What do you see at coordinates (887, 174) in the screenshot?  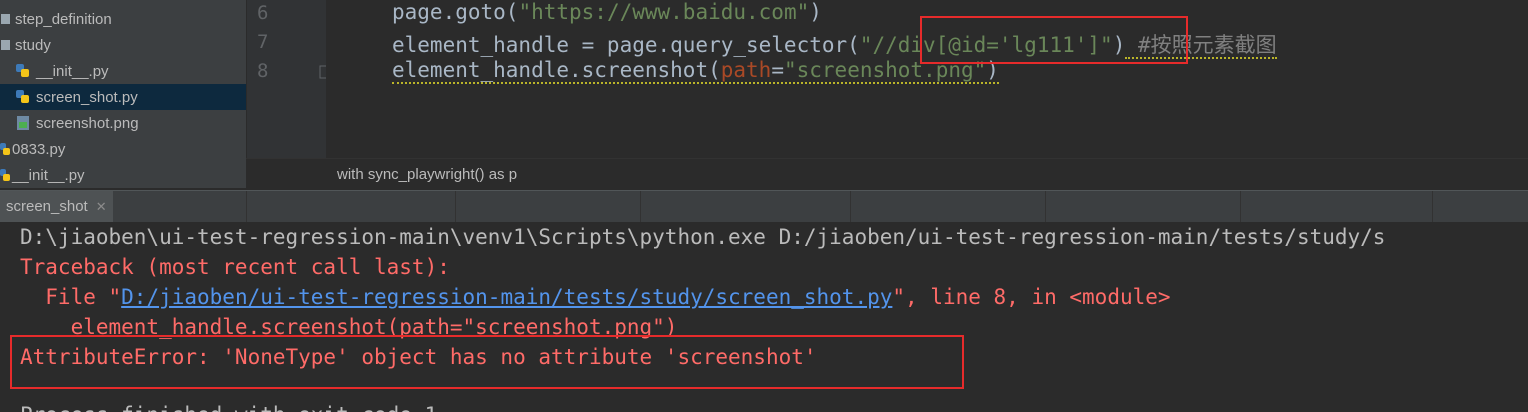 I see `breadcrumb: with sync_playwright() as p` at bounding box center [887, 174].